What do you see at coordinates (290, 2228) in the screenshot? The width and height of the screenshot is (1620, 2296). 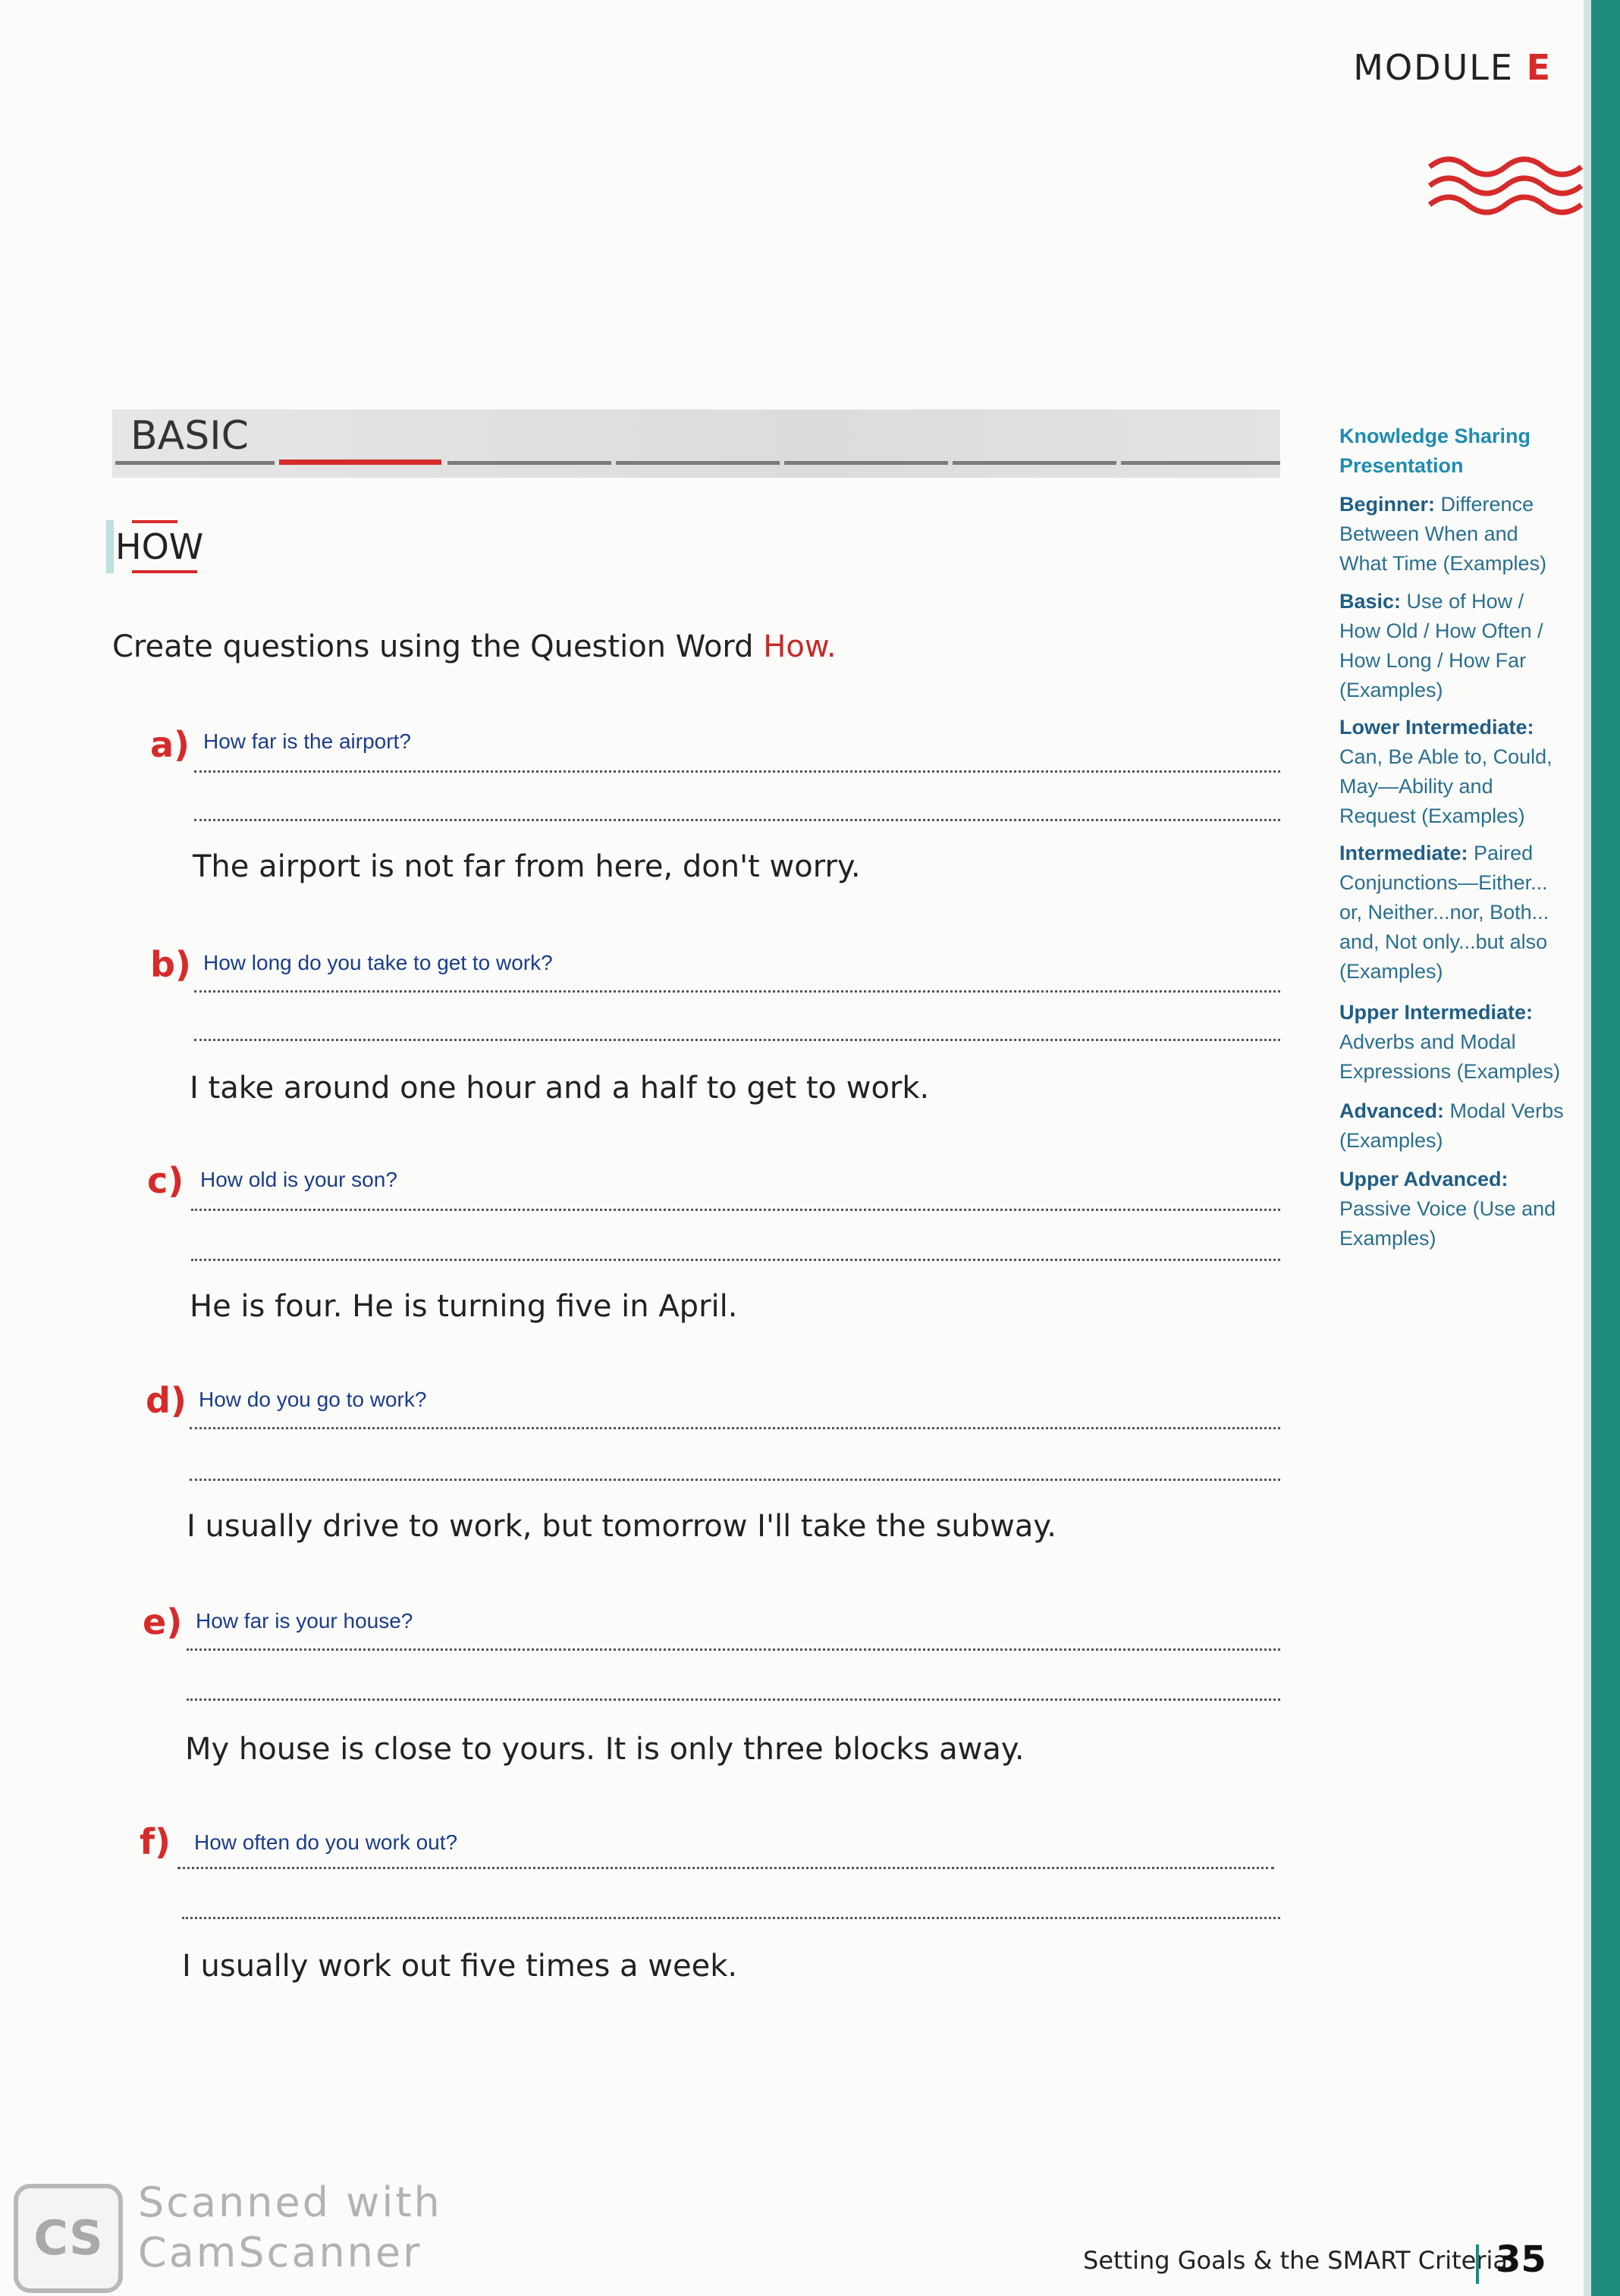 I see `camscanner-caption: Scanned with CamScanner` at bounding box center [290, 2228].